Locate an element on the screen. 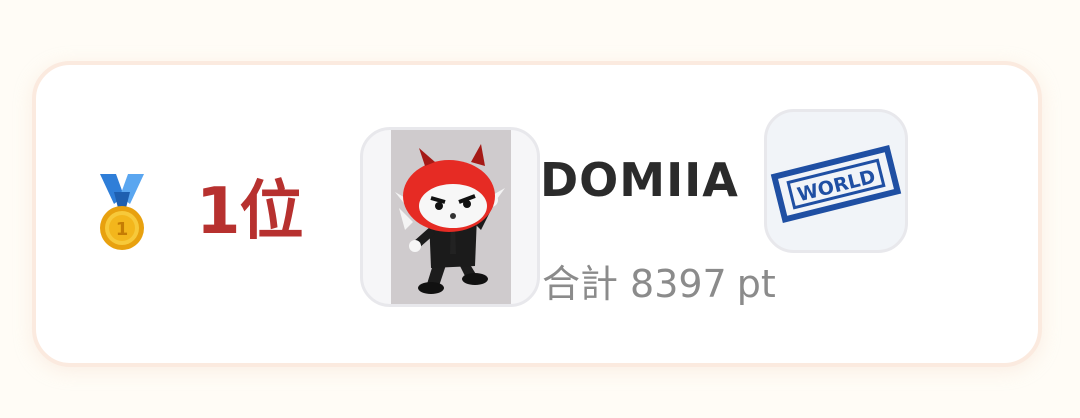 The height and width of the screenshot is (418, 1080). total-label: 合計 is located at coordinates (580, 284).